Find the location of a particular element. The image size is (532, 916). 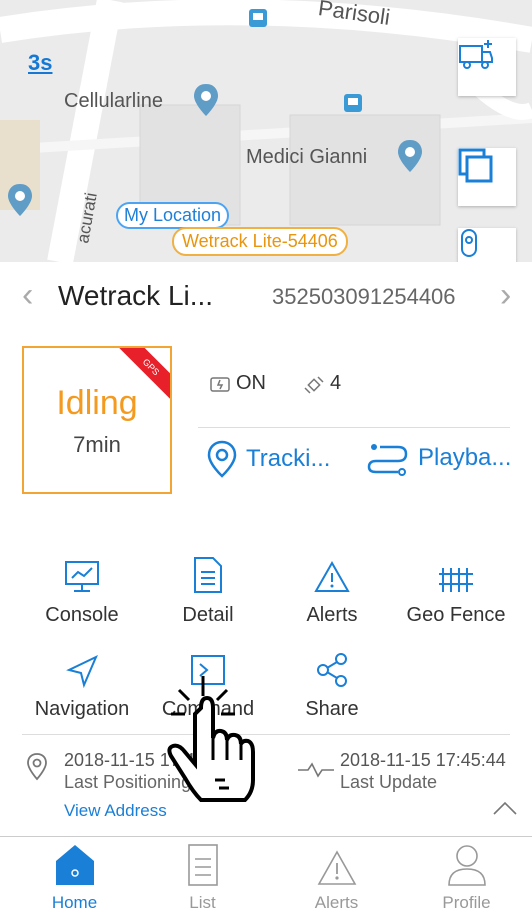

share-icon is located at coordinates (332, 670).